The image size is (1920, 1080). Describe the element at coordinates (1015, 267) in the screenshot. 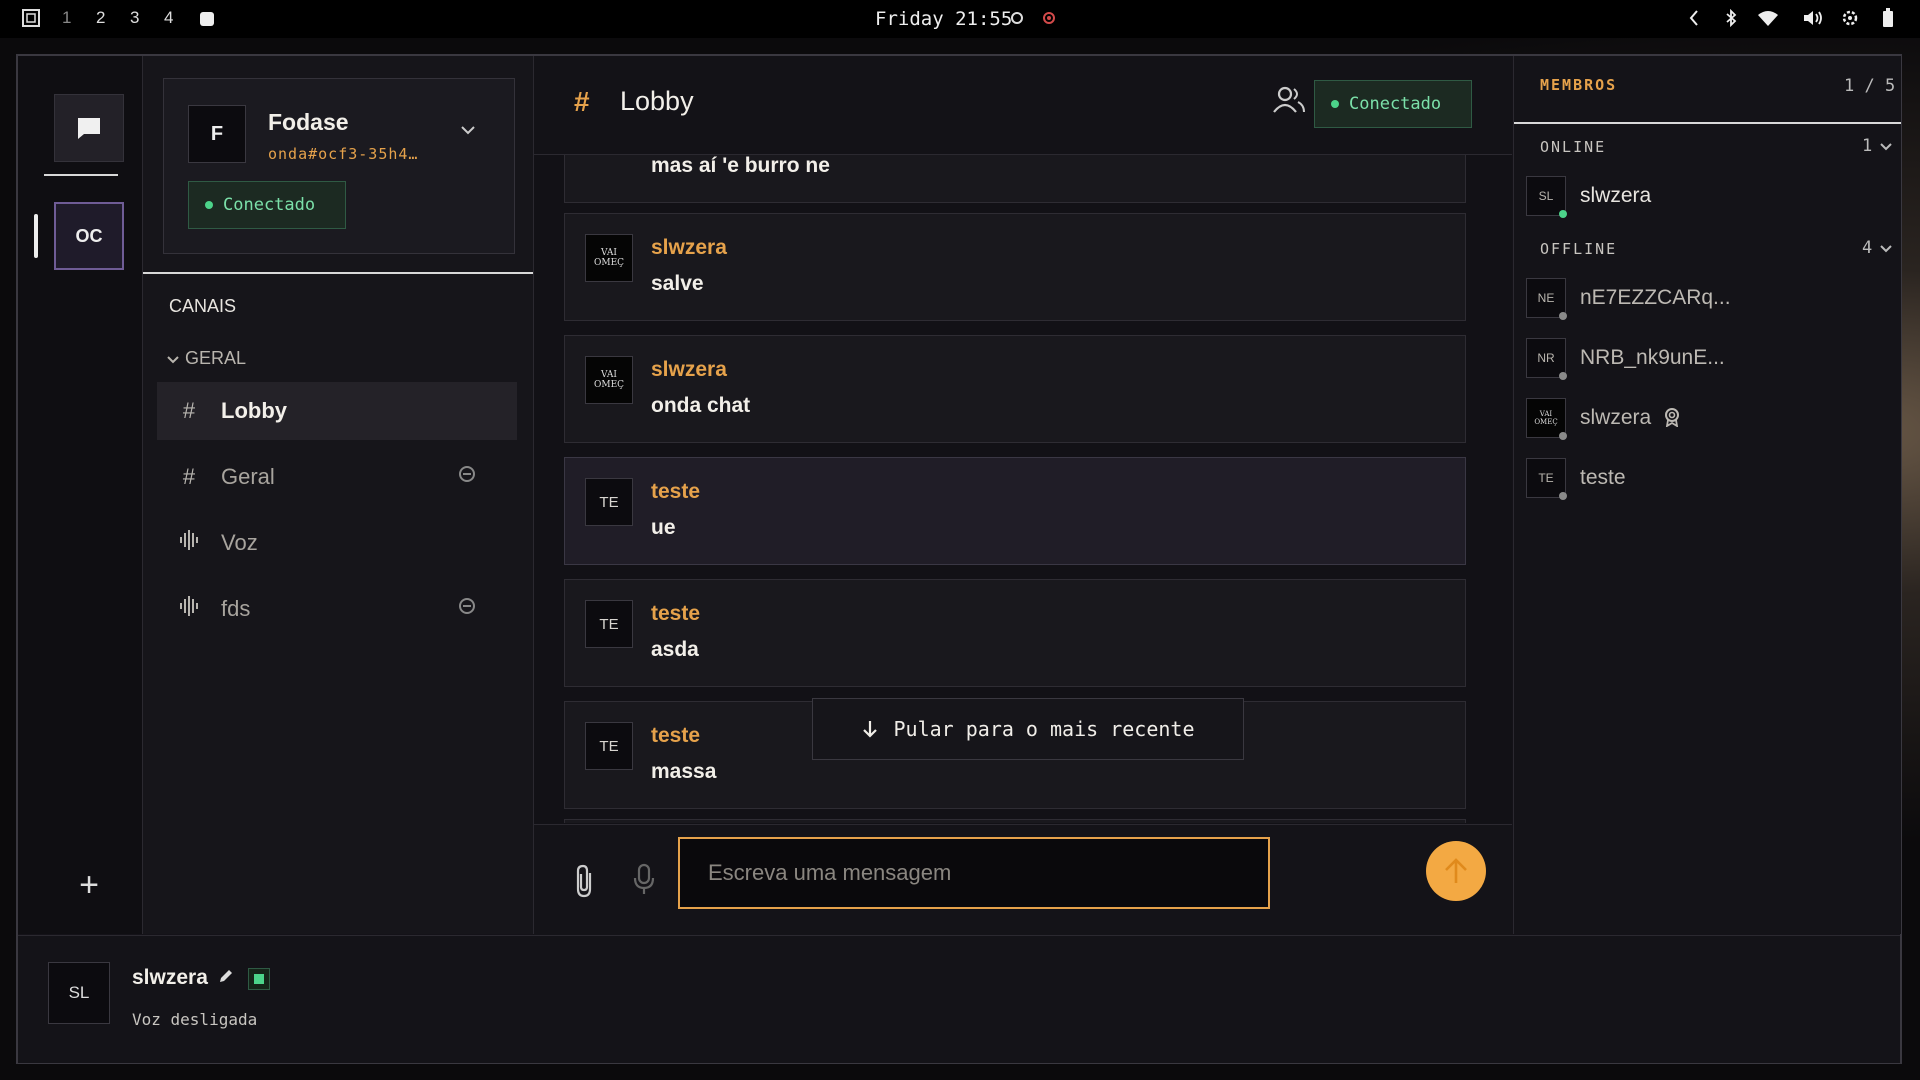

I see `message-item: VAI OMEÇ slwzera salve` at that location.